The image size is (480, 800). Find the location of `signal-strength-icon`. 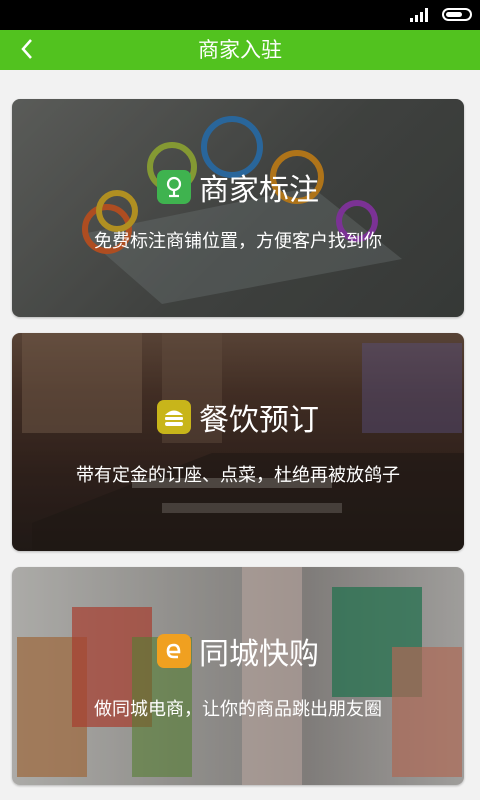

signal-strength-icon is located at coordinates (419, 15).